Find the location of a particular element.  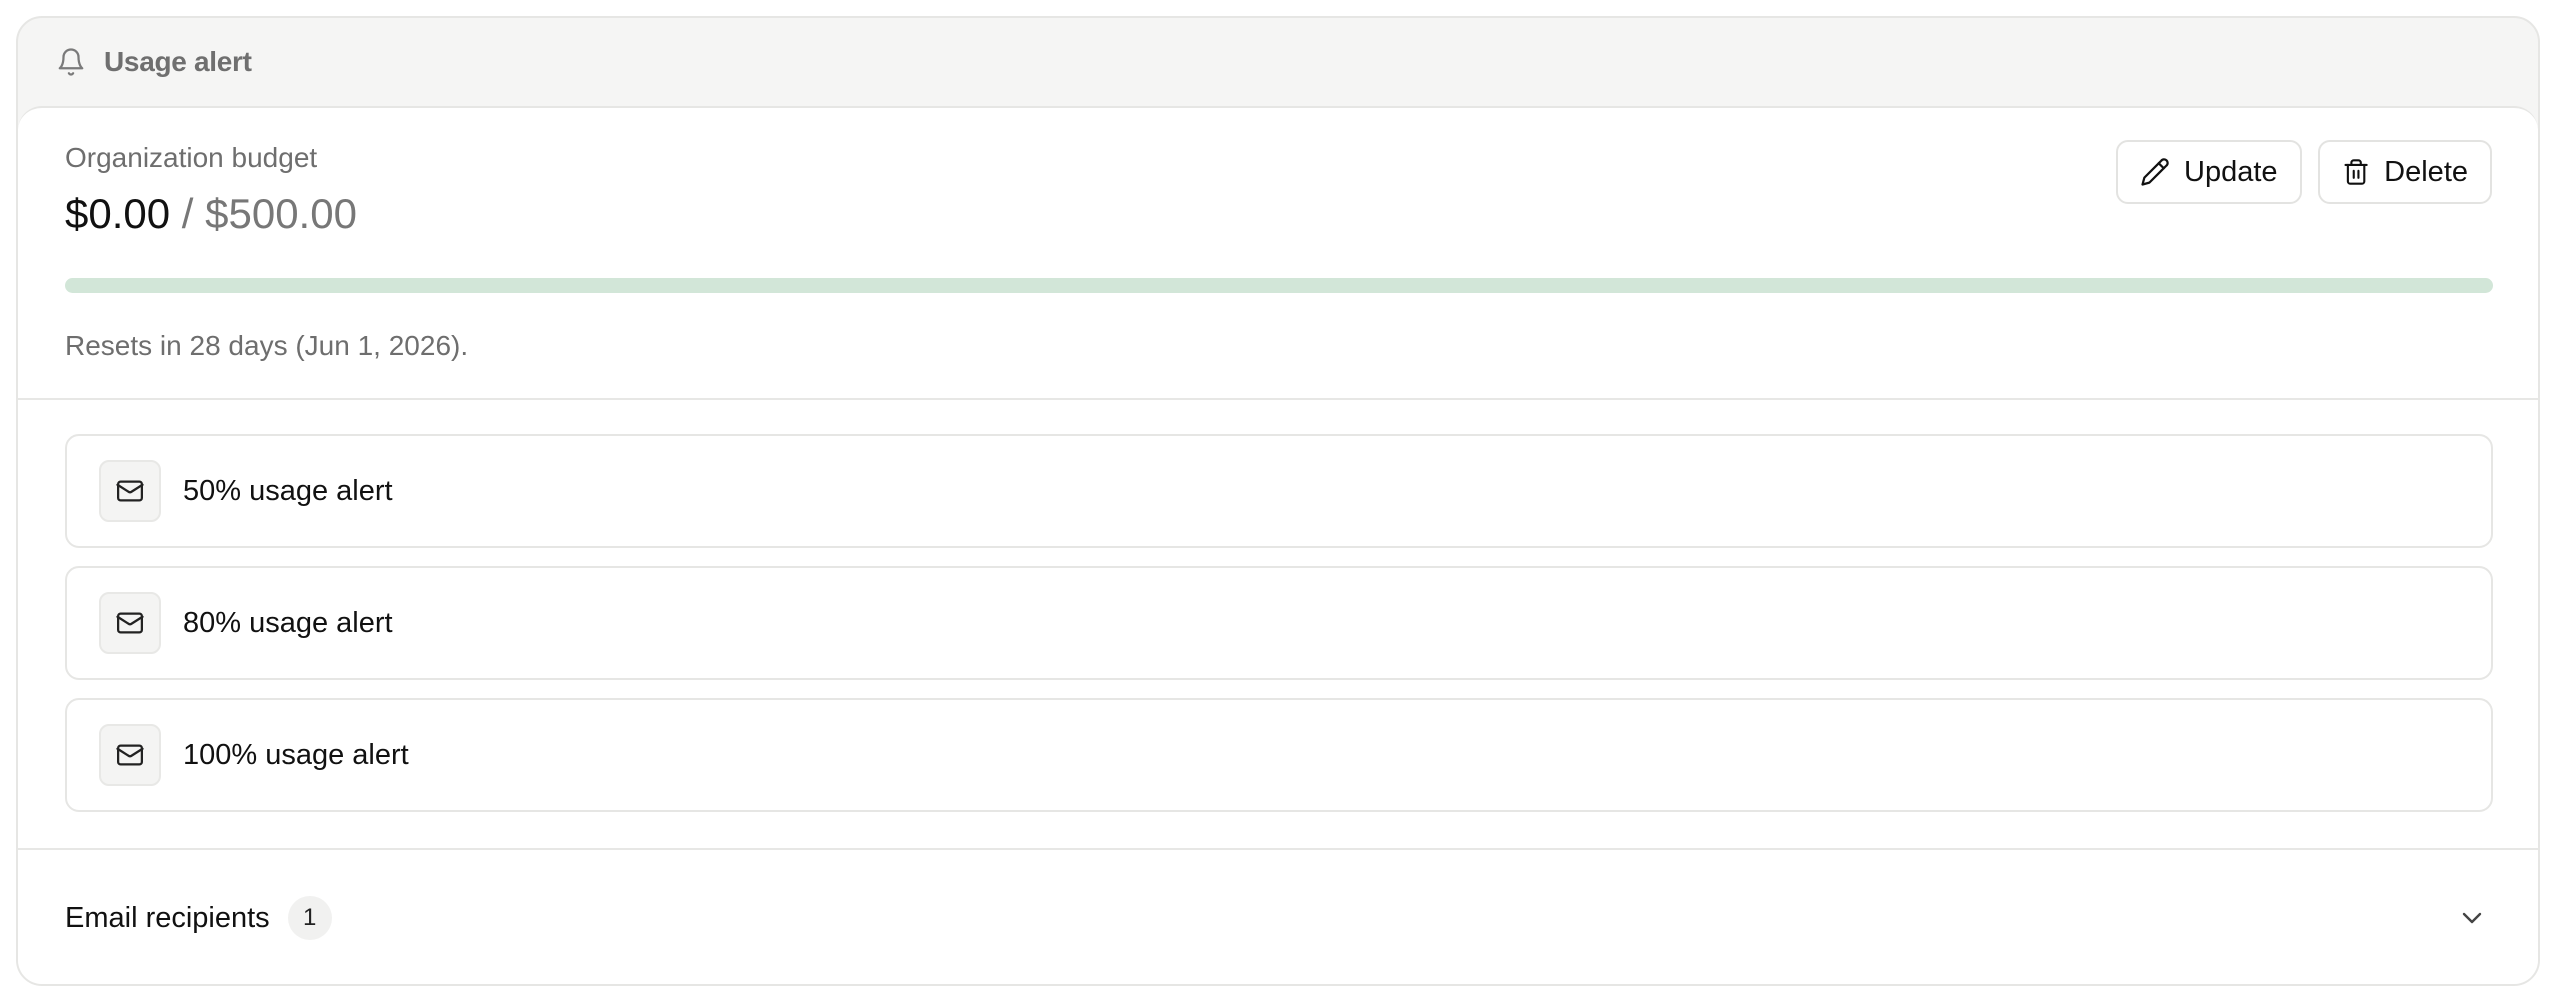

budget-amount: $0.00 / $500.00 is located at coordinates (211, 214).